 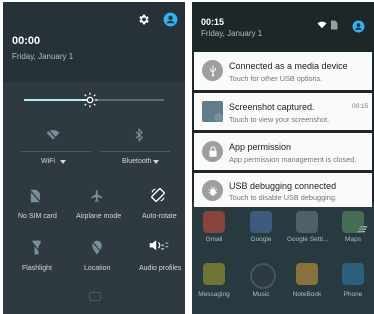 What do you see at coordinates (218, 117) in the screenshot?
I see `screenshot-badge-icon` at bounding box center [218, 117].